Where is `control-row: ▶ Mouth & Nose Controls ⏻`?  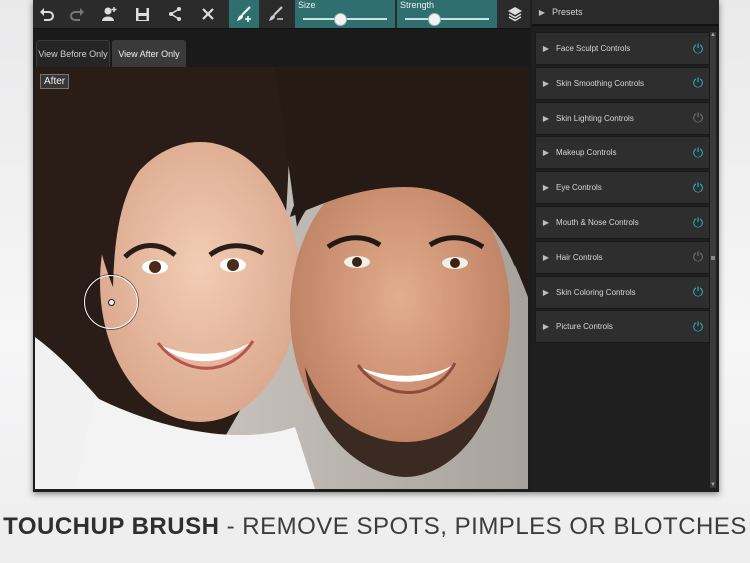 control-row: ▶ Mouth & Nose Controls ⏻ is located at coordinates (622, 222).